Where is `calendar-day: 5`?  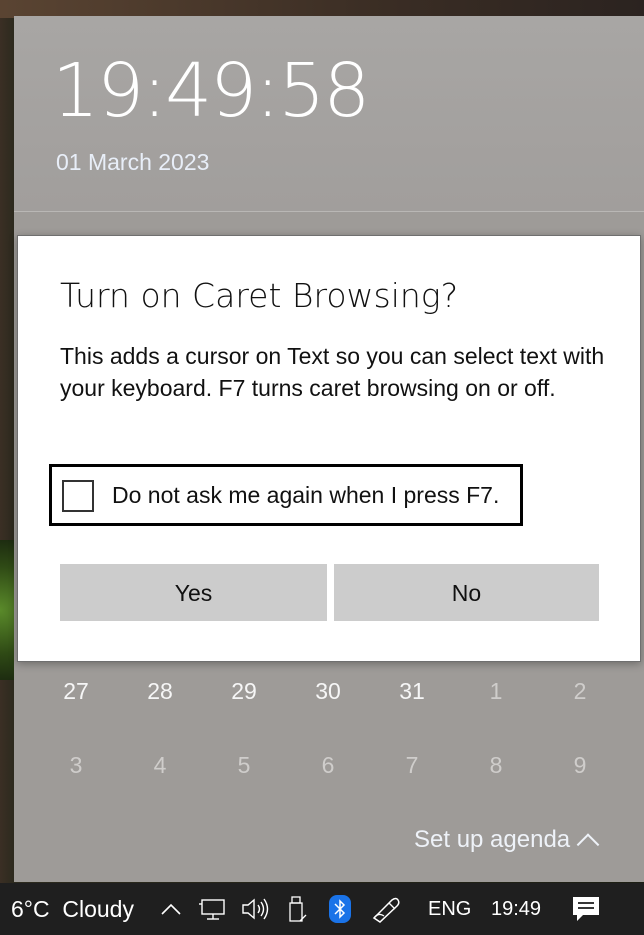
calendar-day: 5 is located at coordinates (244, 765).